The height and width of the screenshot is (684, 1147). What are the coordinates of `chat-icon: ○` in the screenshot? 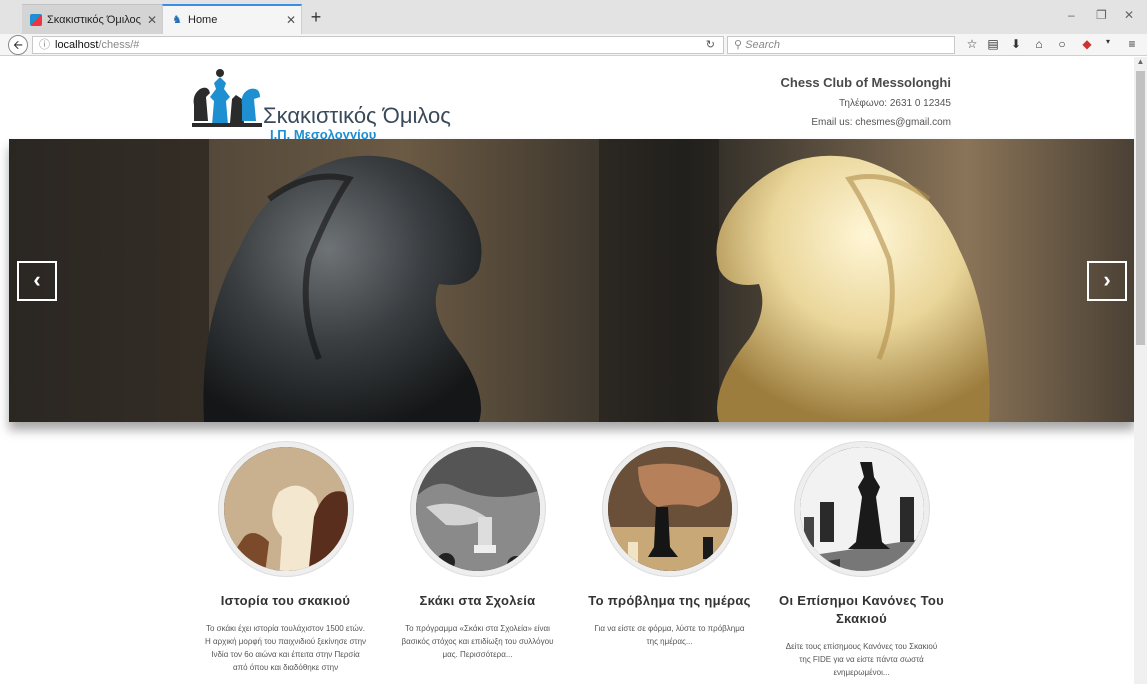 It's located at (1062, 44).